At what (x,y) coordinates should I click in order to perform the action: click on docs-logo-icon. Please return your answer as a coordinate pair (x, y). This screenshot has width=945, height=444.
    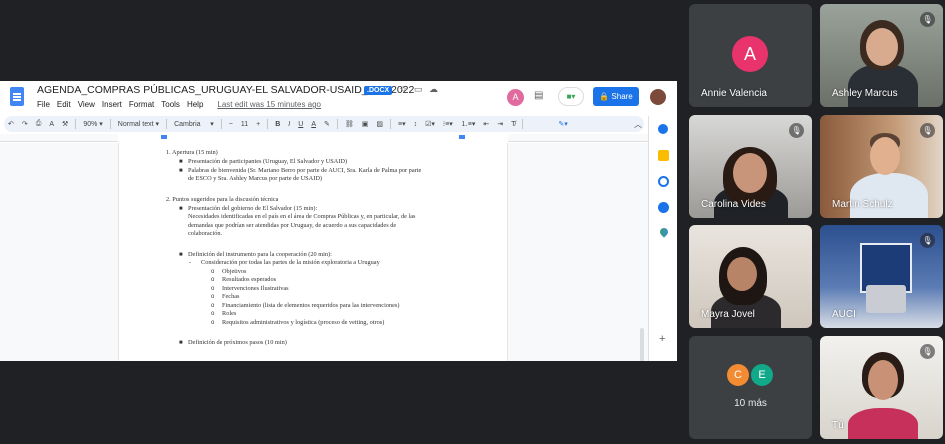
    Looking at the image, I should click on (17, 96).